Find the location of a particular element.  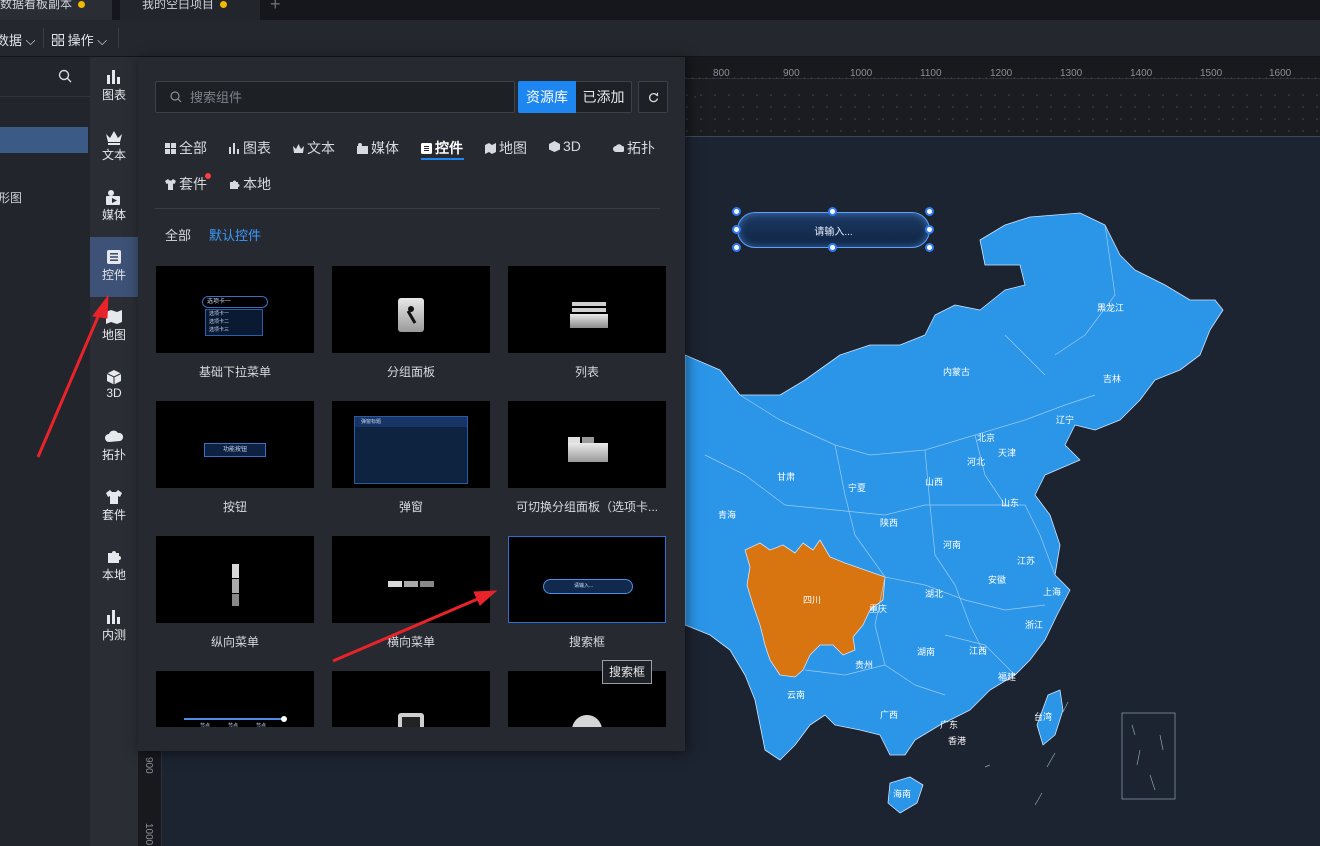

map-label: 湖南 is located at coordinates (926, 651).